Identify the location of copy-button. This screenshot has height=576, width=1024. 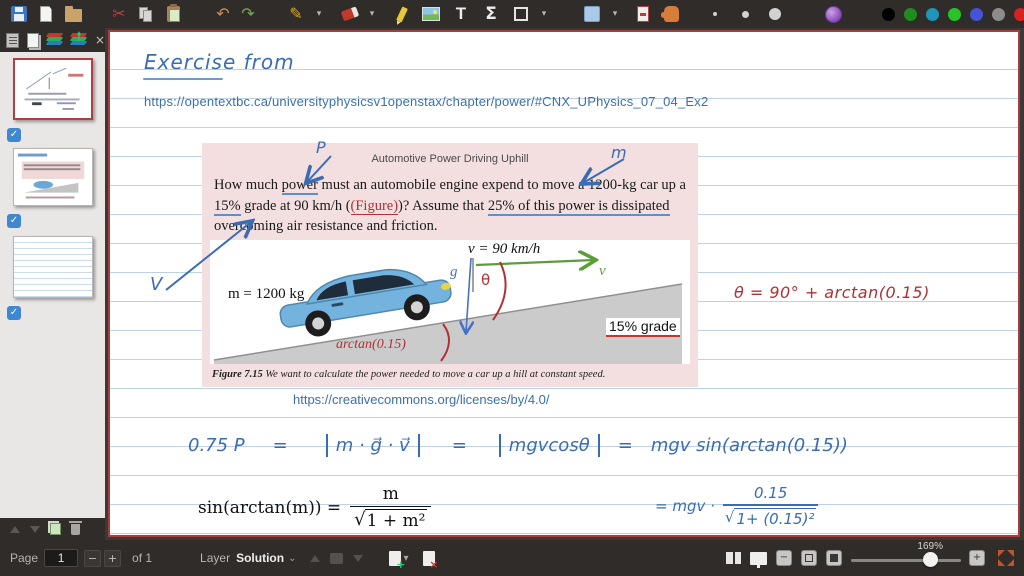
(146, 14).